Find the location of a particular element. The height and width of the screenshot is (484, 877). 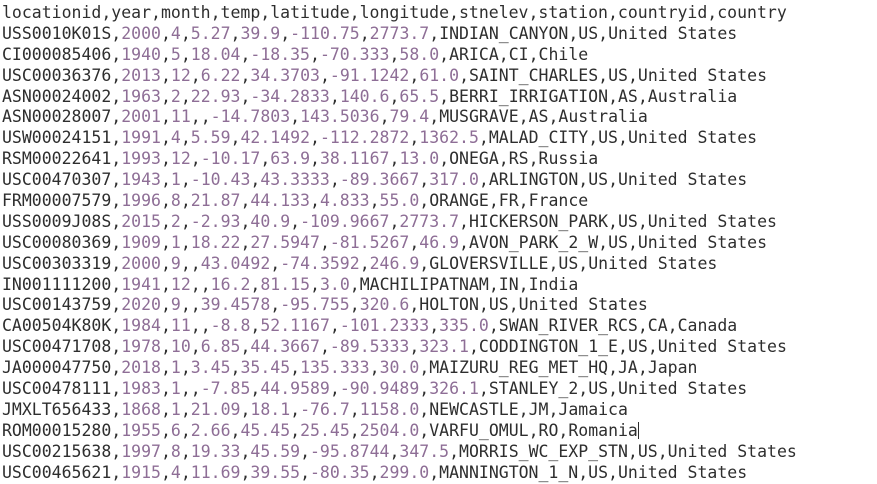

csv-field: MUSGRAVE is located at coordinates (479, 117).